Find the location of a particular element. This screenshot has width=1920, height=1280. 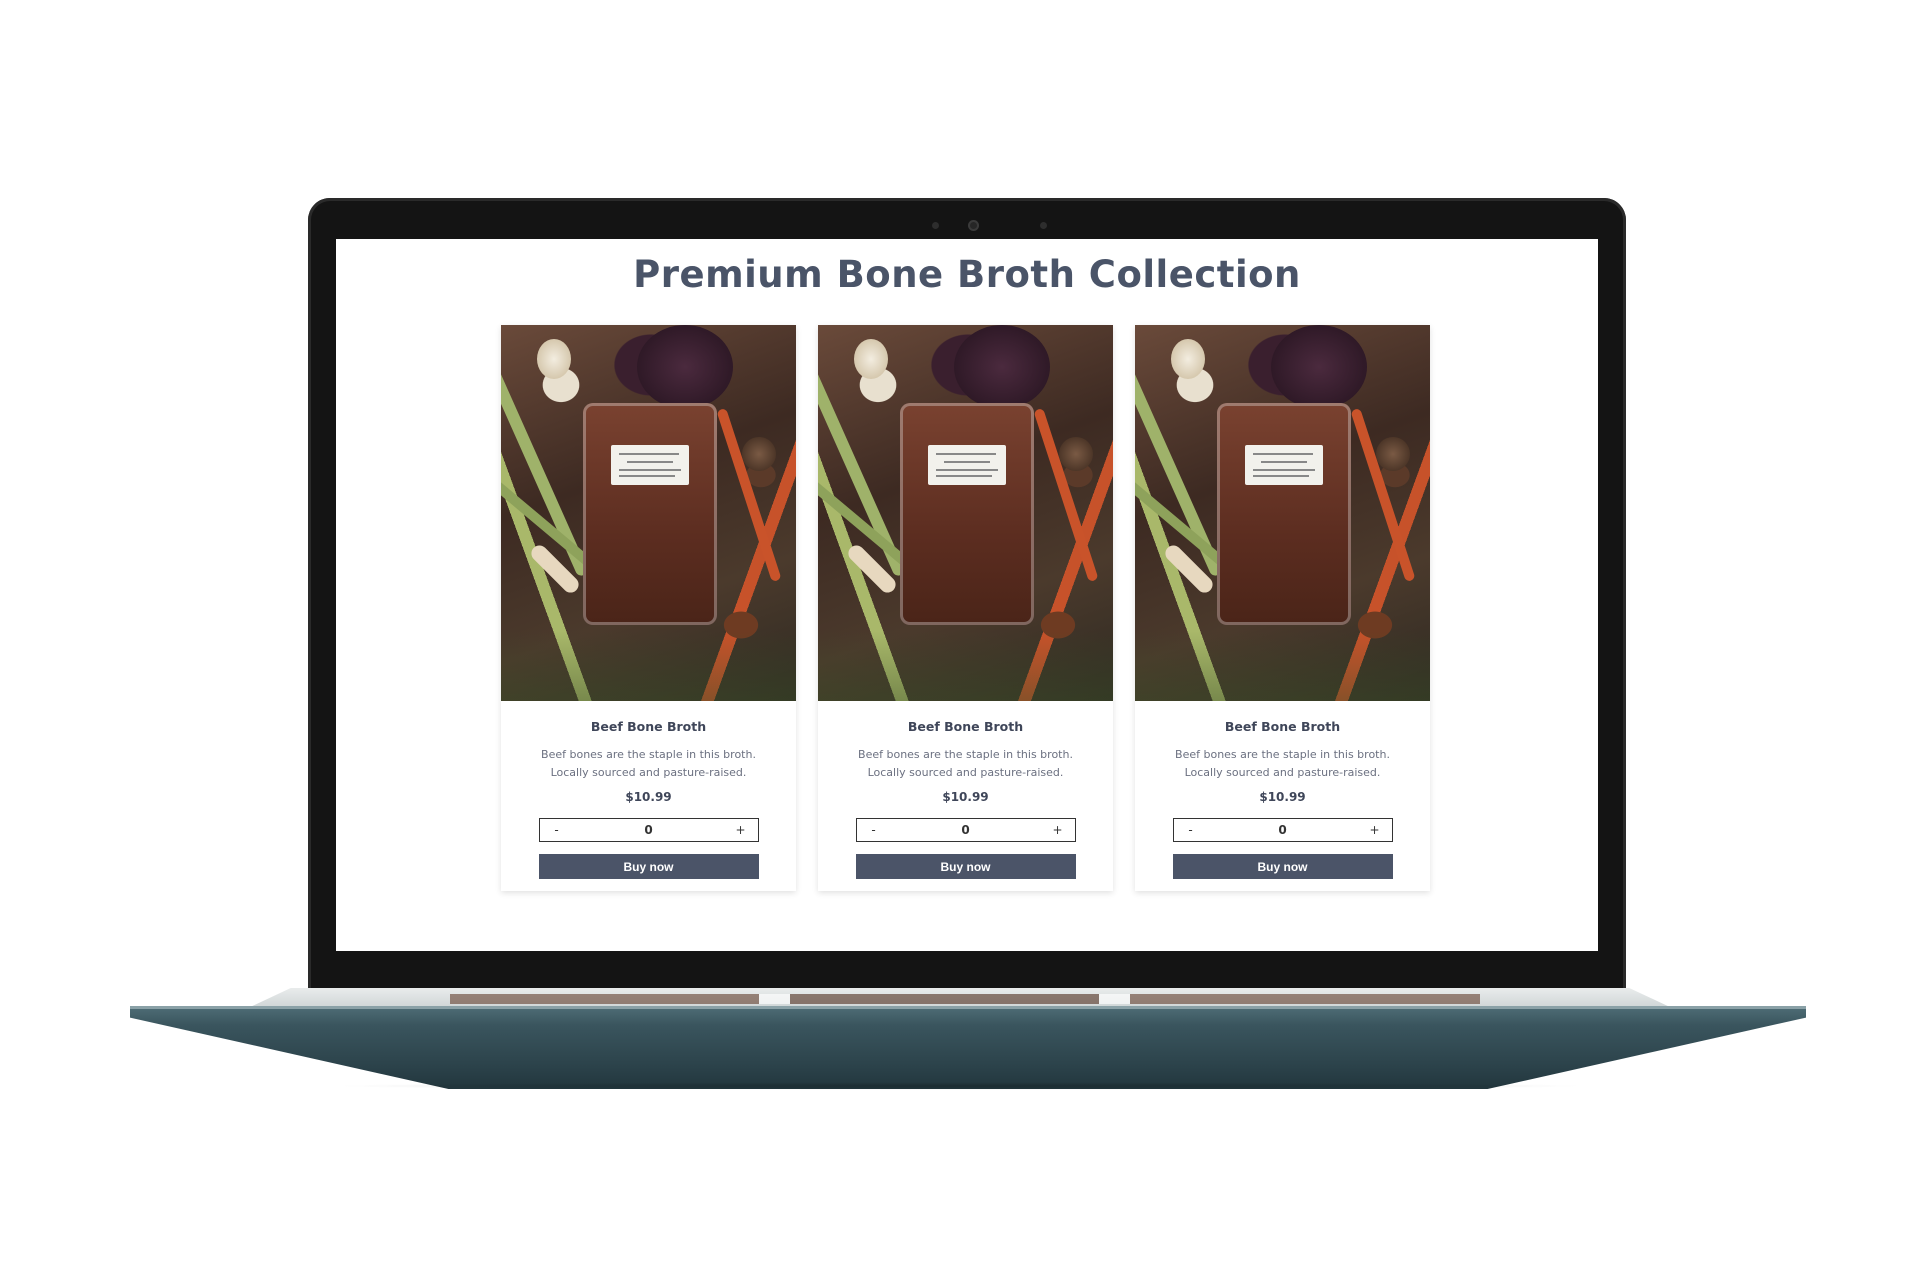

webcam-icon is located at coordinates (973, 225).